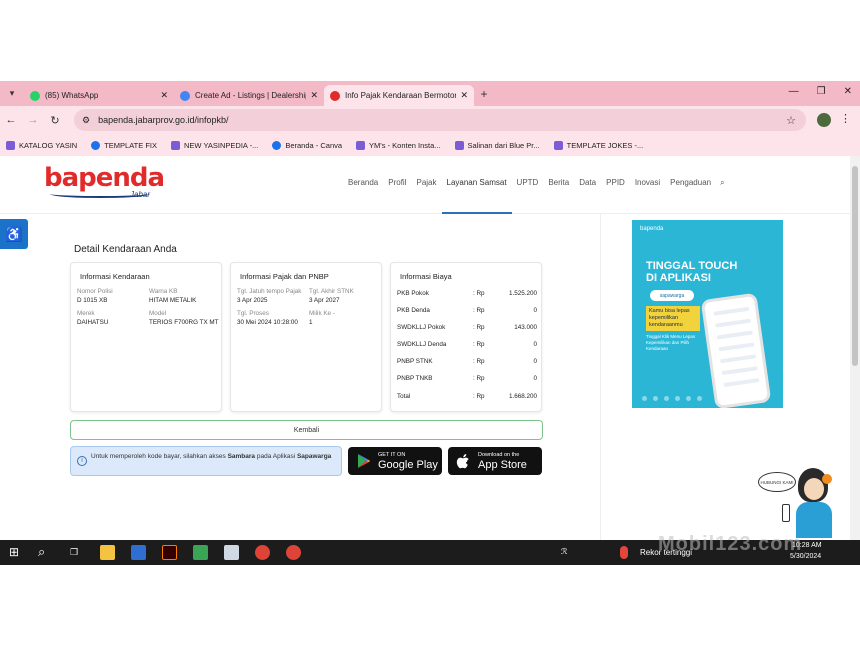  Describe the element at coordinates (678, 278) in the screenshot. I see `banner-headline-line2: DI APLIKASI` at that location.